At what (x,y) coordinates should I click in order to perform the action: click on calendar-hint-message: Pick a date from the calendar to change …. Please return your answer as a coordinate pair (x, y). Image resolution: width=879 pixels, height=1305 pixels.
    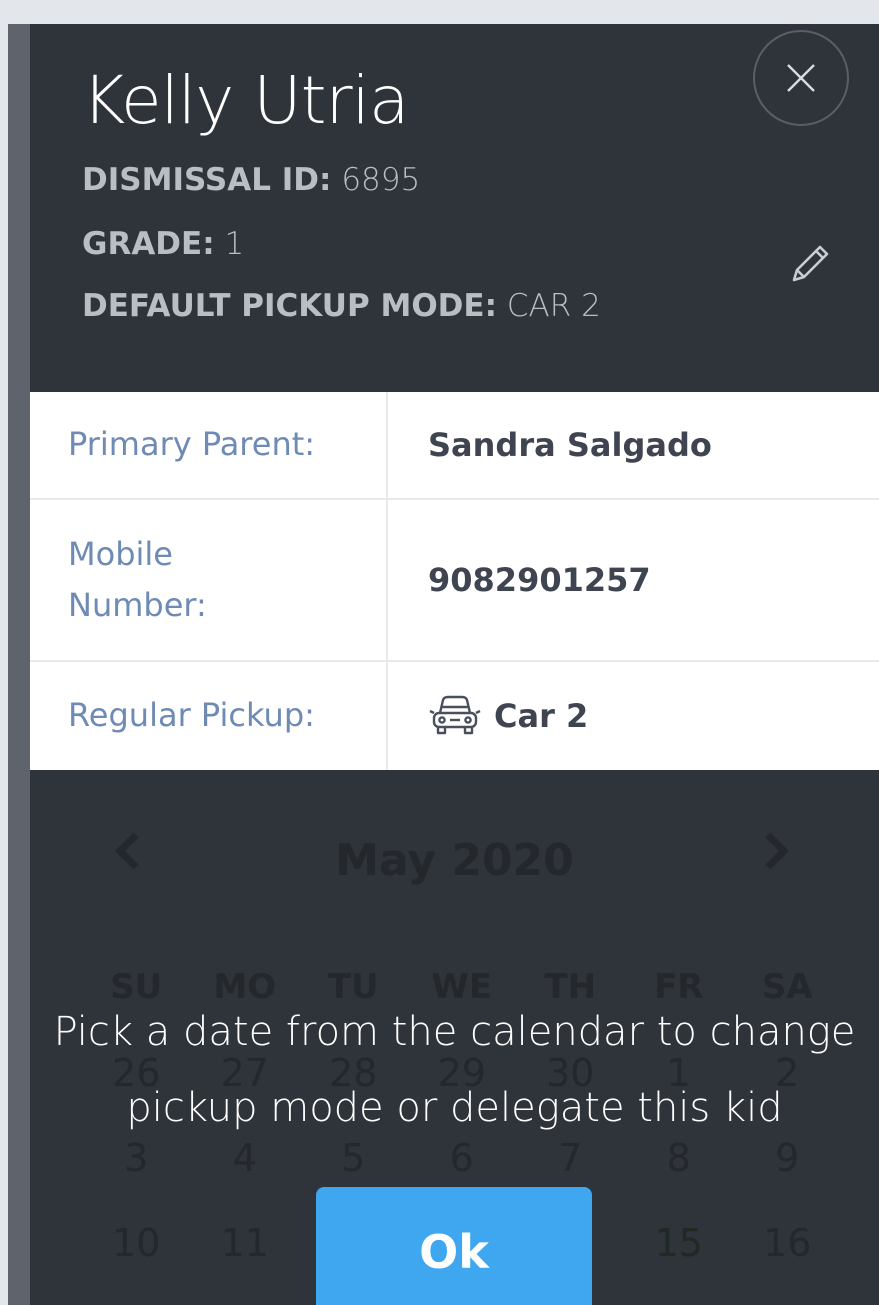
    Looking at the image, I should click on (454, 1070).